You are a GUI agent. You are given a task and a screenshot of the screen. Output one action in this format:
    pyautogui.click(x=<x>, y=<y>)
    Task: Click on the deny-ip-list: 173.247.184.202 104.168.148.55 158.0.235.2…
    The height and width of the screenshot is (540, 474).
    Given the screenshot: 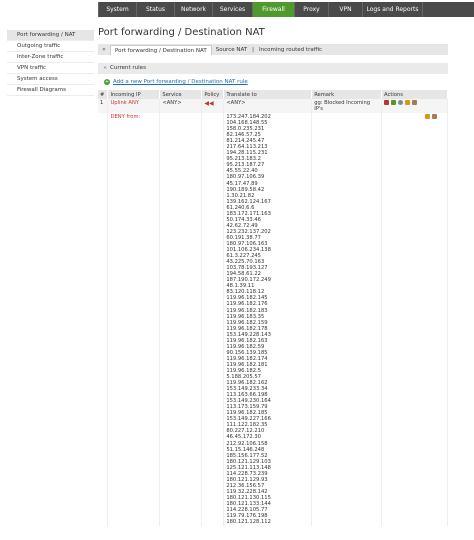 What is the action you would take?
    pyautogui.click(x=268, y=320)
    